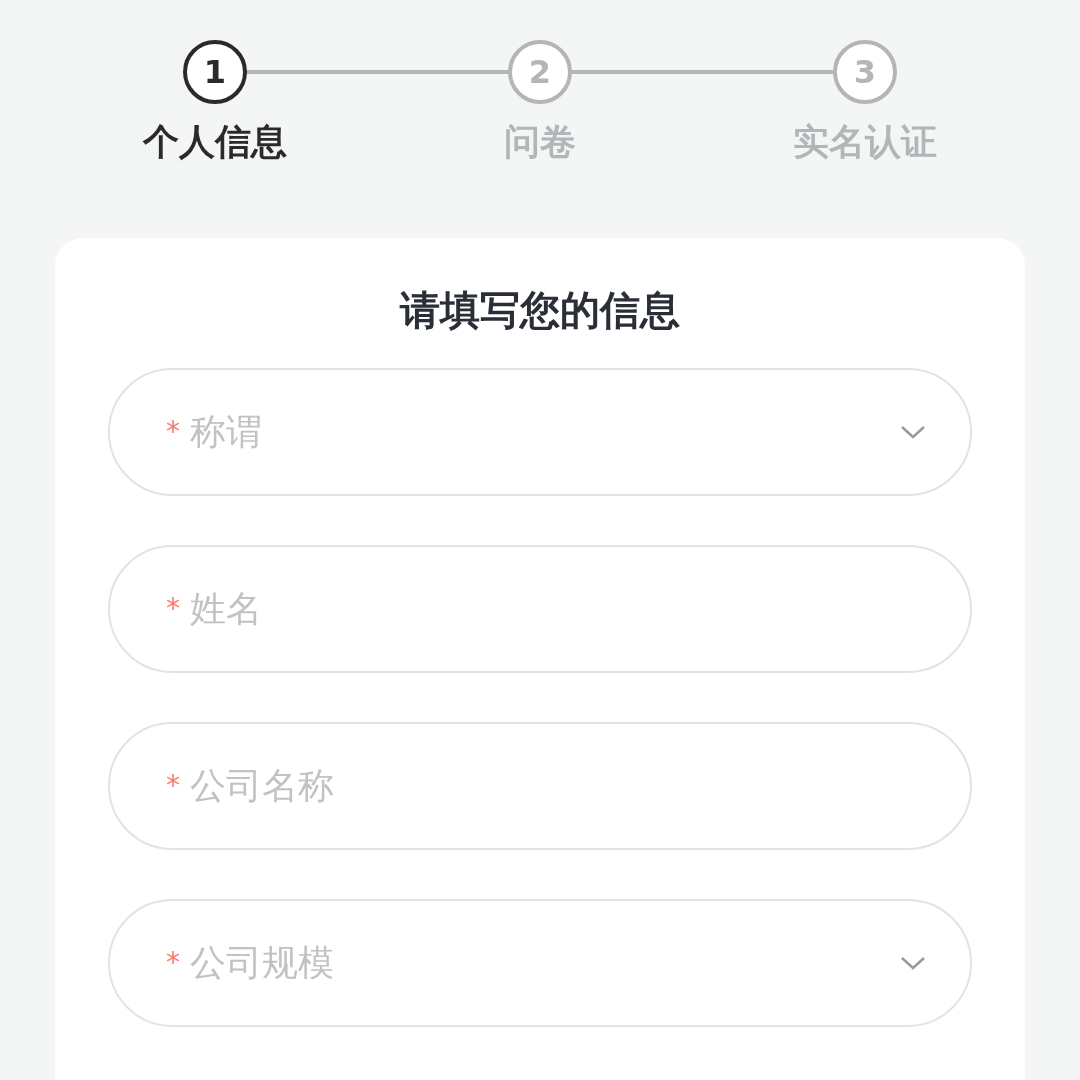 Image resolution: width=1080 pixels, height=1080 pixels. I want to click on step-number: 2, so click(540, 72).